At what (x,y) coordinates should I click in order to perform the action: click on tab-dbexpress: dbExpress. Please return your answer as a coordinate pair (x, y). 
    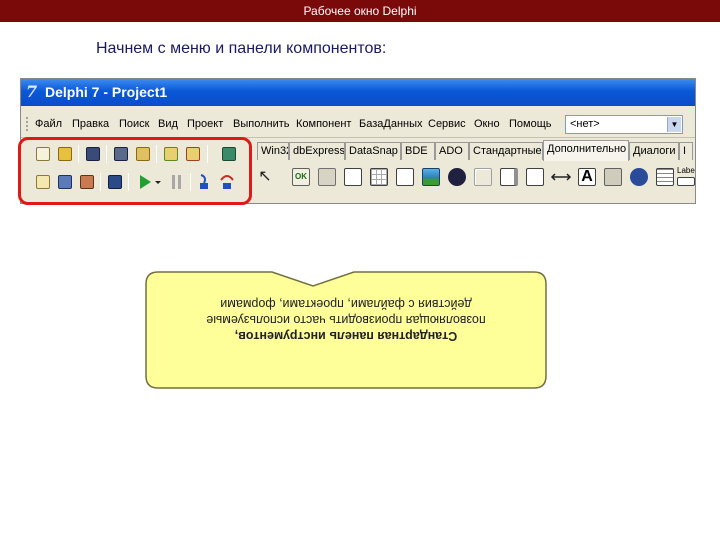
    Looking at the image, I should click on (317, 151).